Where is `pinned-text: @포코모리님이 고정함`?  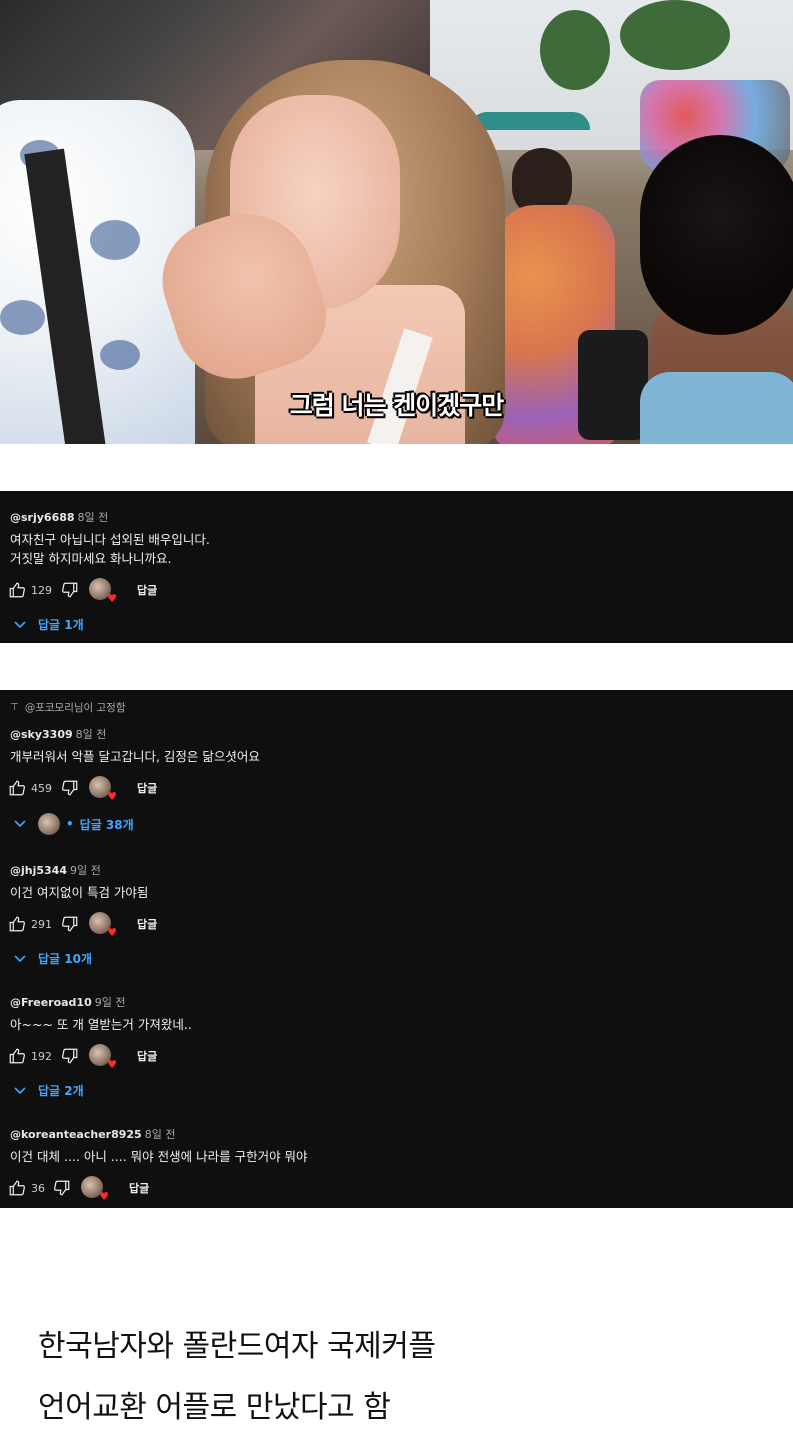 pinned-text: @포코모리님이 고정함 is located at coordinates (75, 708).